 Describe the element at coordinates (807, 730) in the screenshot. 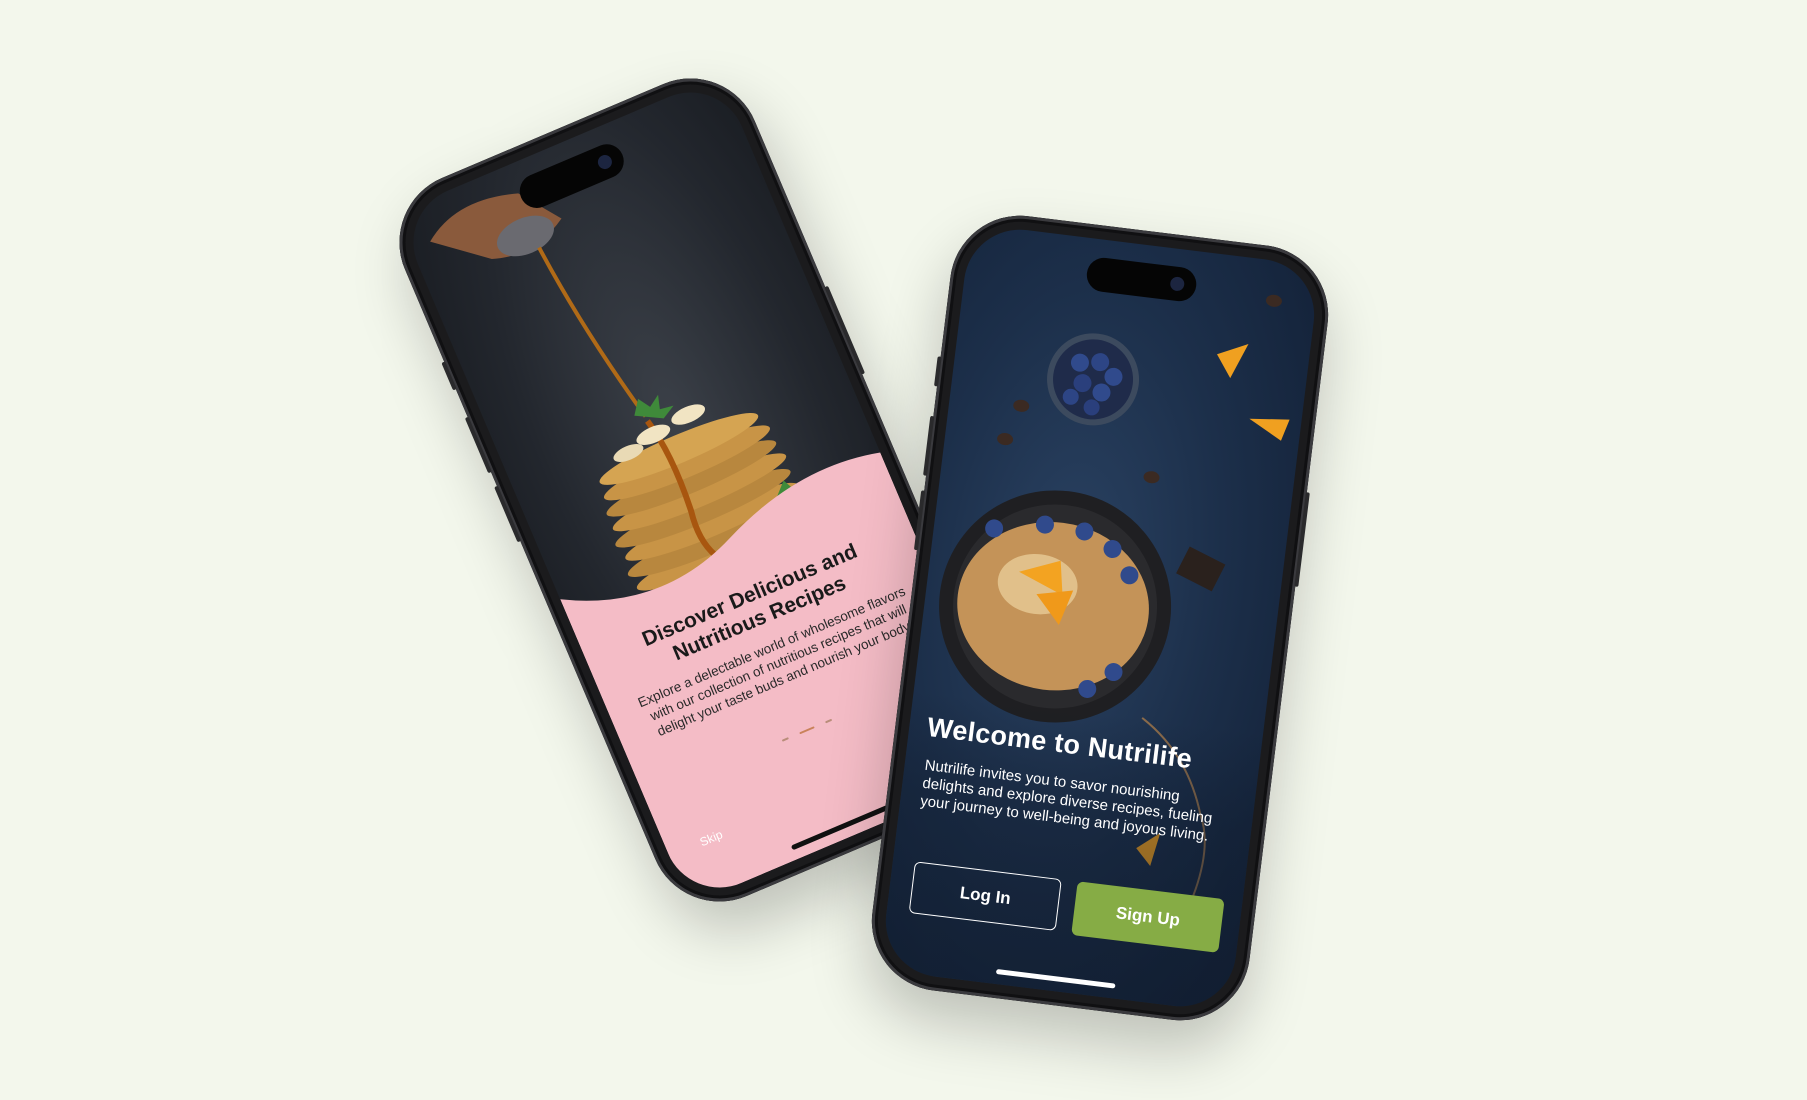

I see `page-dot-active` at that location.